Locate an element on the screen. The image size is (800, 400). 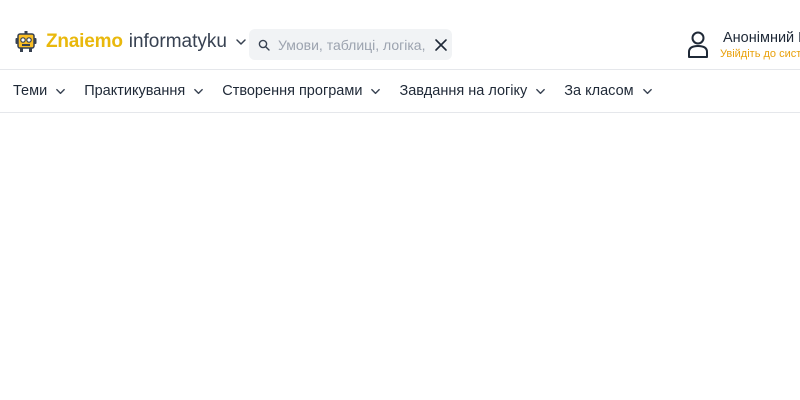
close-icon is located at coordinates (441, 45).